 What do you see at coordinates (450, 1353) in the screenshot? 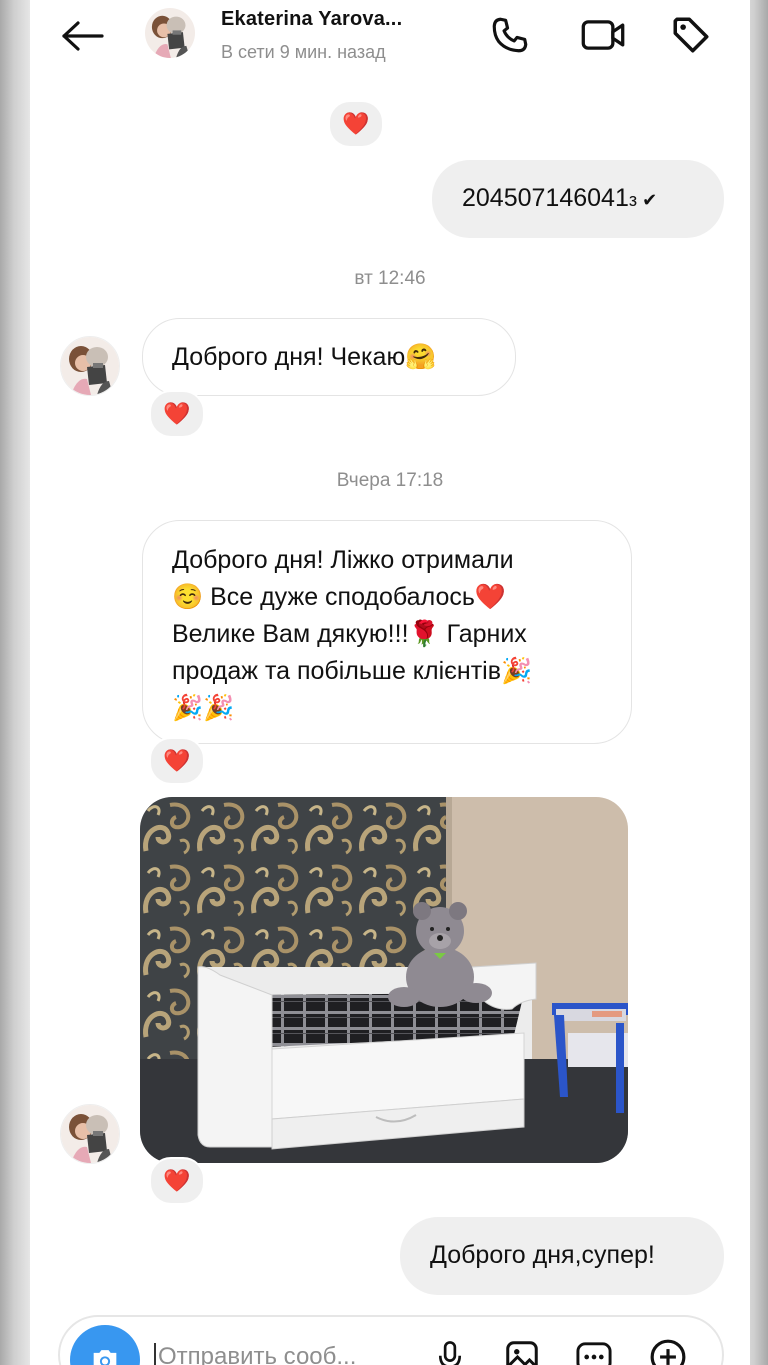
I see `microphone-icon` at bounding box center [450, 1353].